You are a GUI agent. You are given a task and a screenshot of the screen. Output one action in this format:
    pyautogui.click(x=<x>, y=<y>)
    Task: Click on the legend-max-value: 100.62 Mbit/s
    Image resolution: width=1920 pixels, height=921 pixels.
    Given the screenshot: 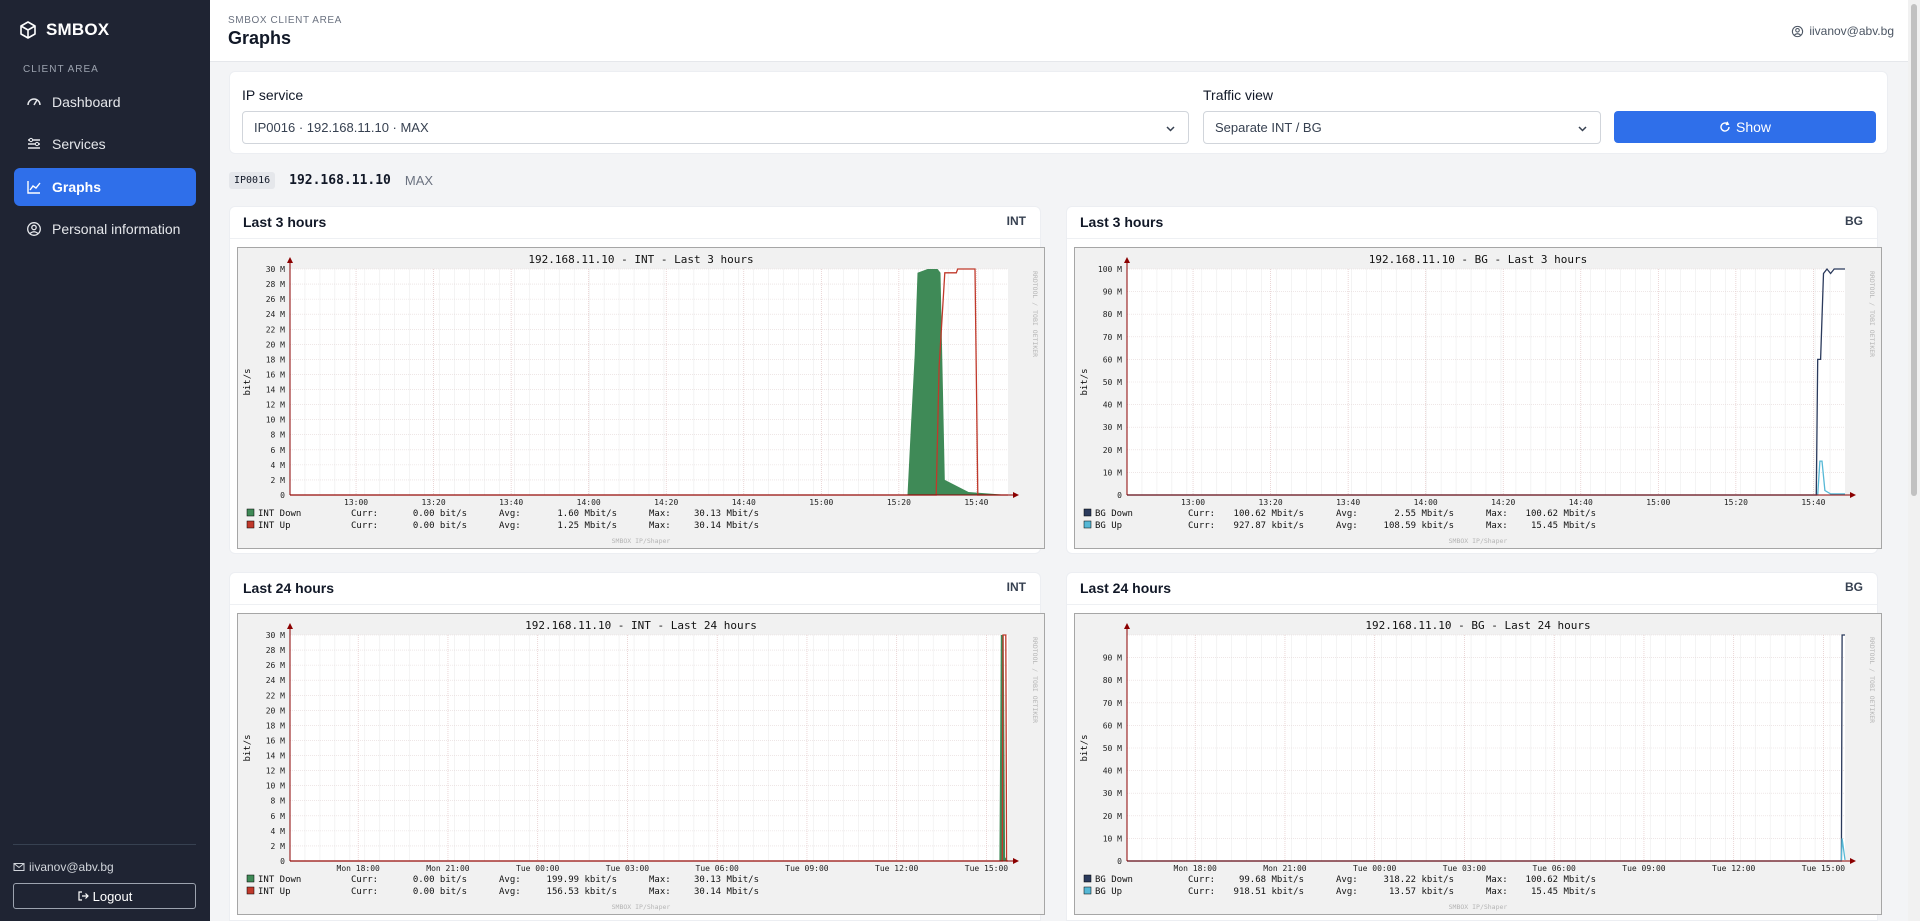 What is the action you would take?
    pyautogui.click(x=1561, y=514)
    